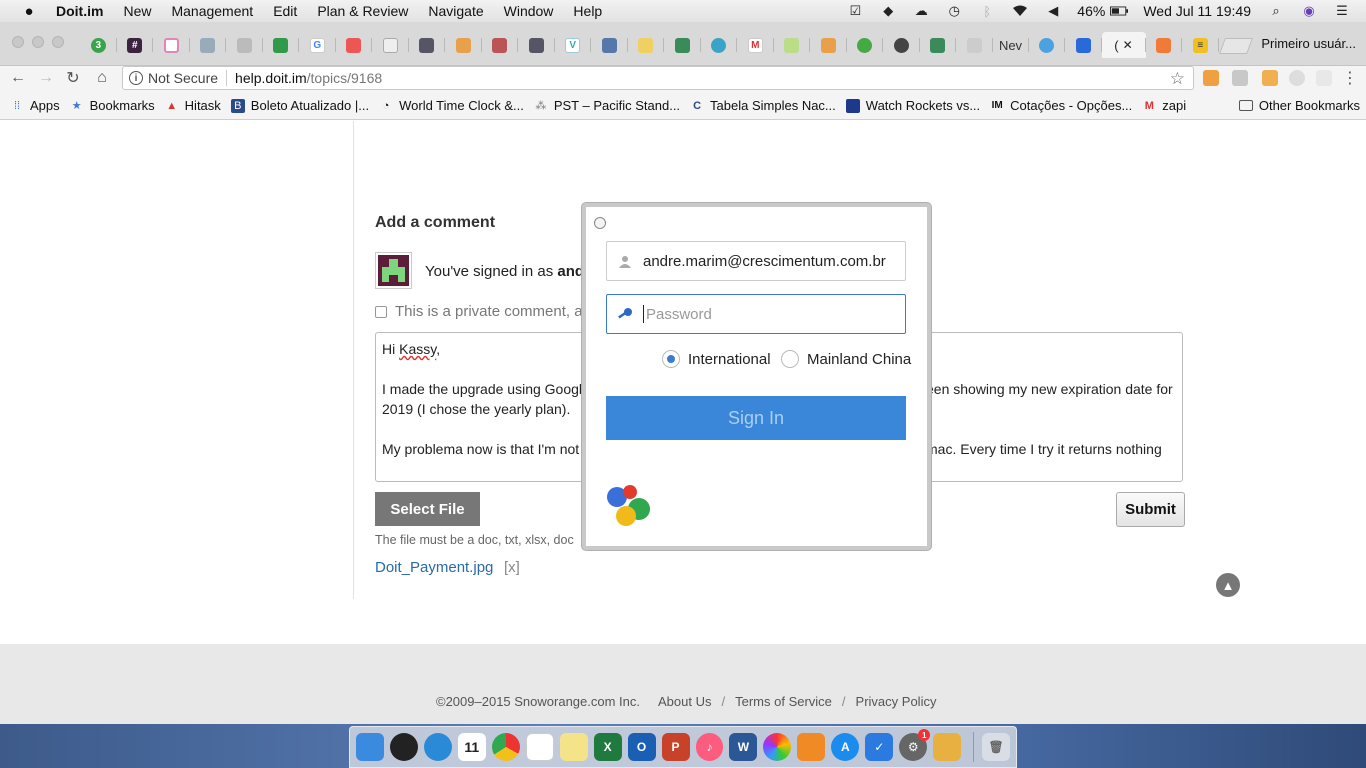 This screenshot has width=1366, height=768. What do you see at coordinates (112, 105) in the screenshot?
I see `bookmark-bookmarks: ★ Bookmarks` at bounding box center [112, 105].